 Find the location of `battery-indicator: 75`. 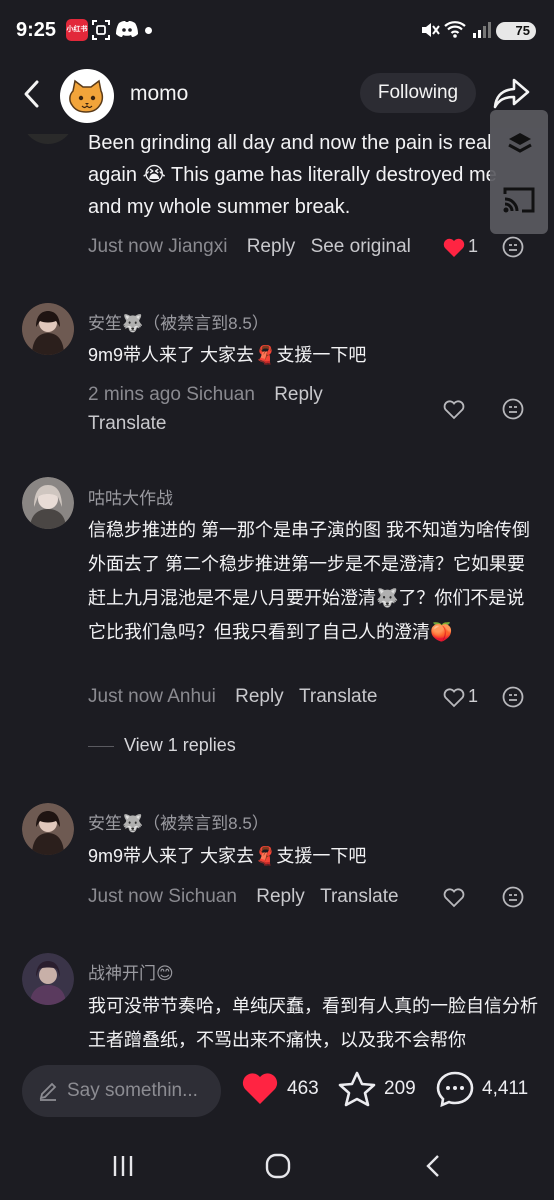

battery-indicator: 75 is located at coordinates (516, 31).